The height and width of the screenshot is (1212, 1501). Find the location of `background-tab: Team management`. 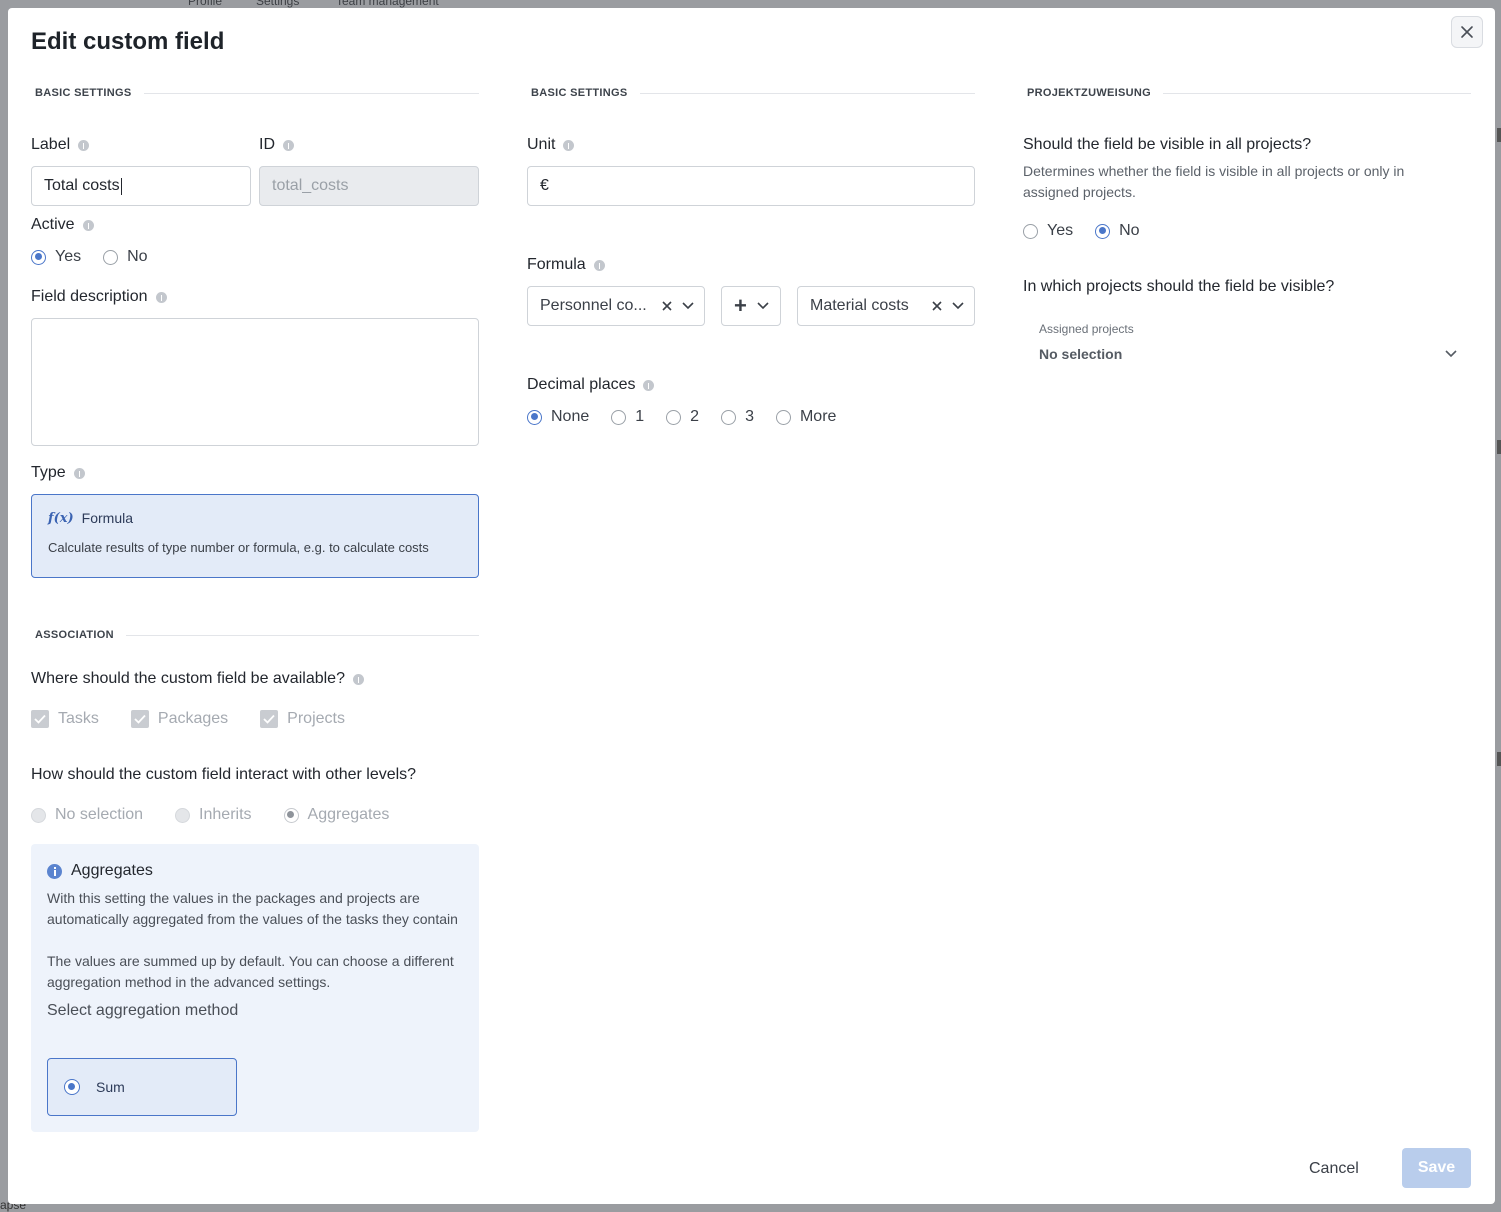

background-tab: Team management is located at coordinates (387, 4).